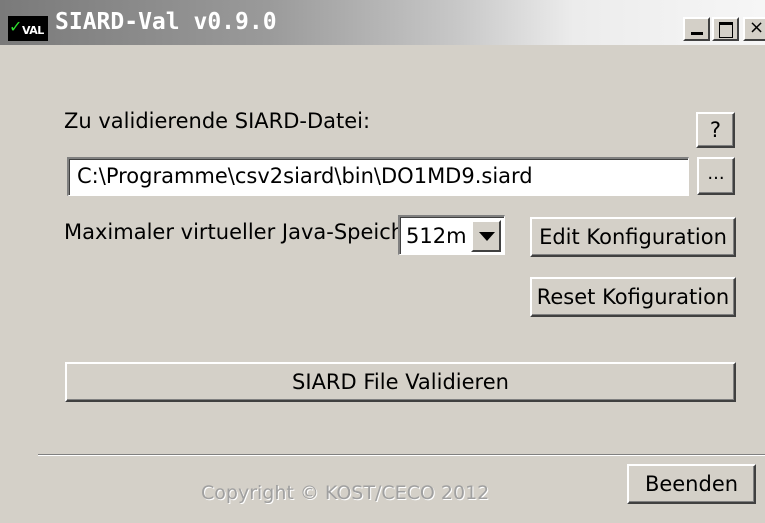 The image size is (765, 523). Describe the element at coordinates (248, 232) in the screenshot. I see `memory-label: Maximaler virtueller Java-Speicher:` at that location.